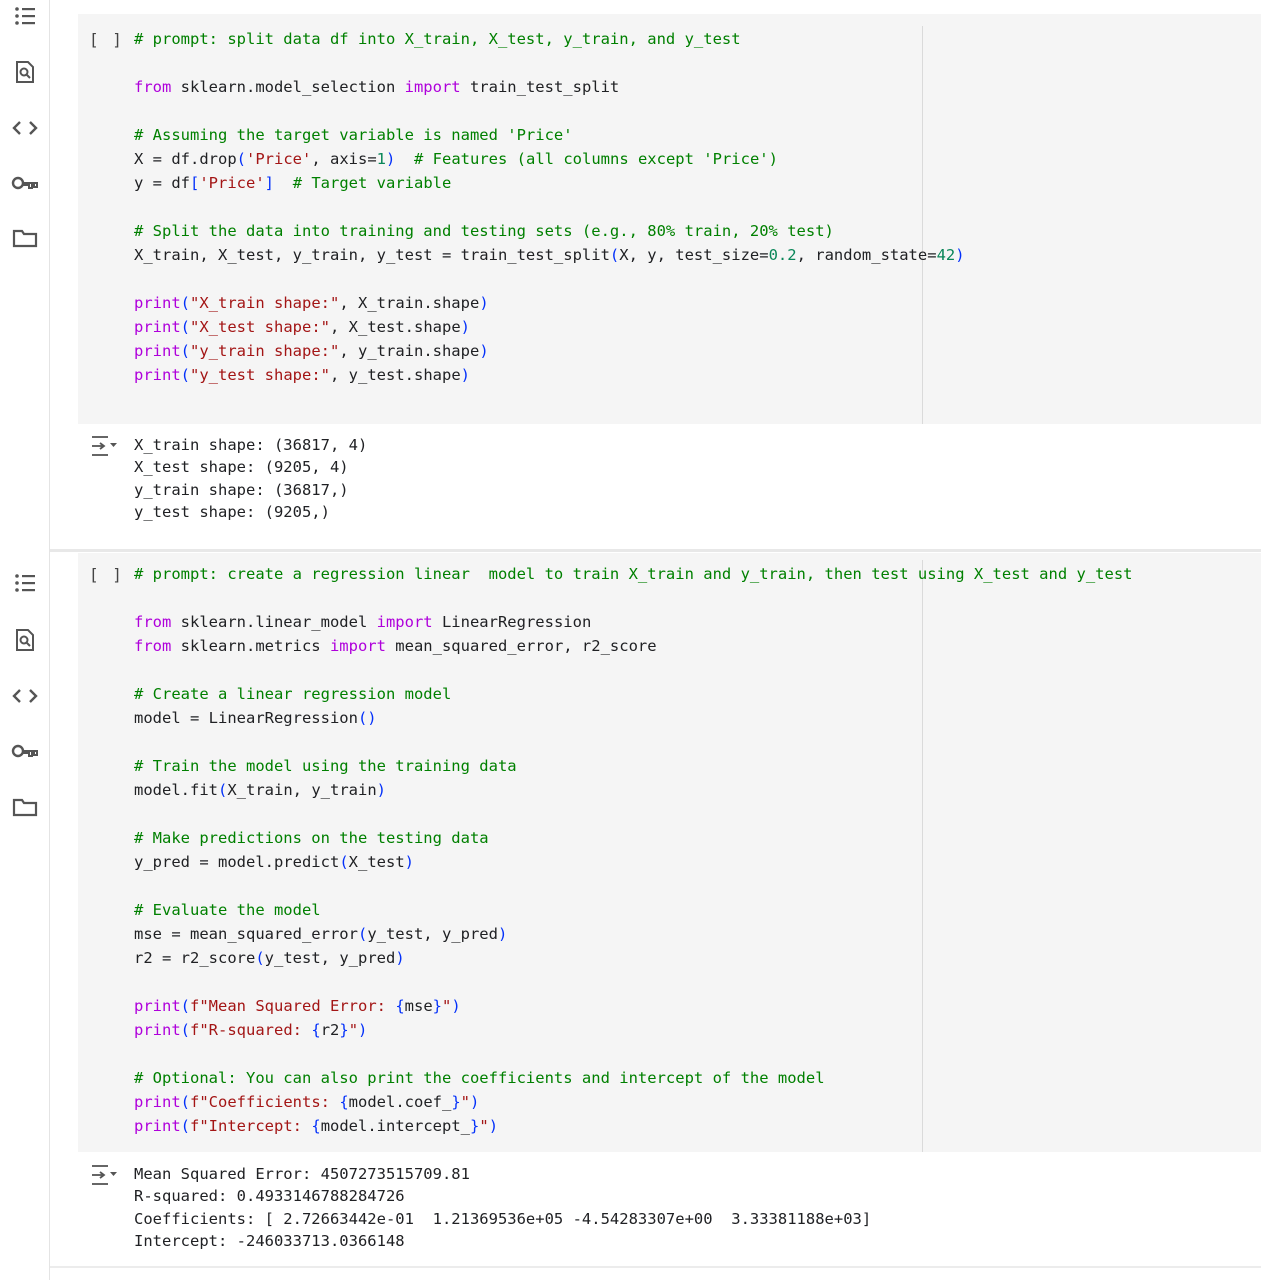  I want to click on code-token: 42, so click(946, 255).